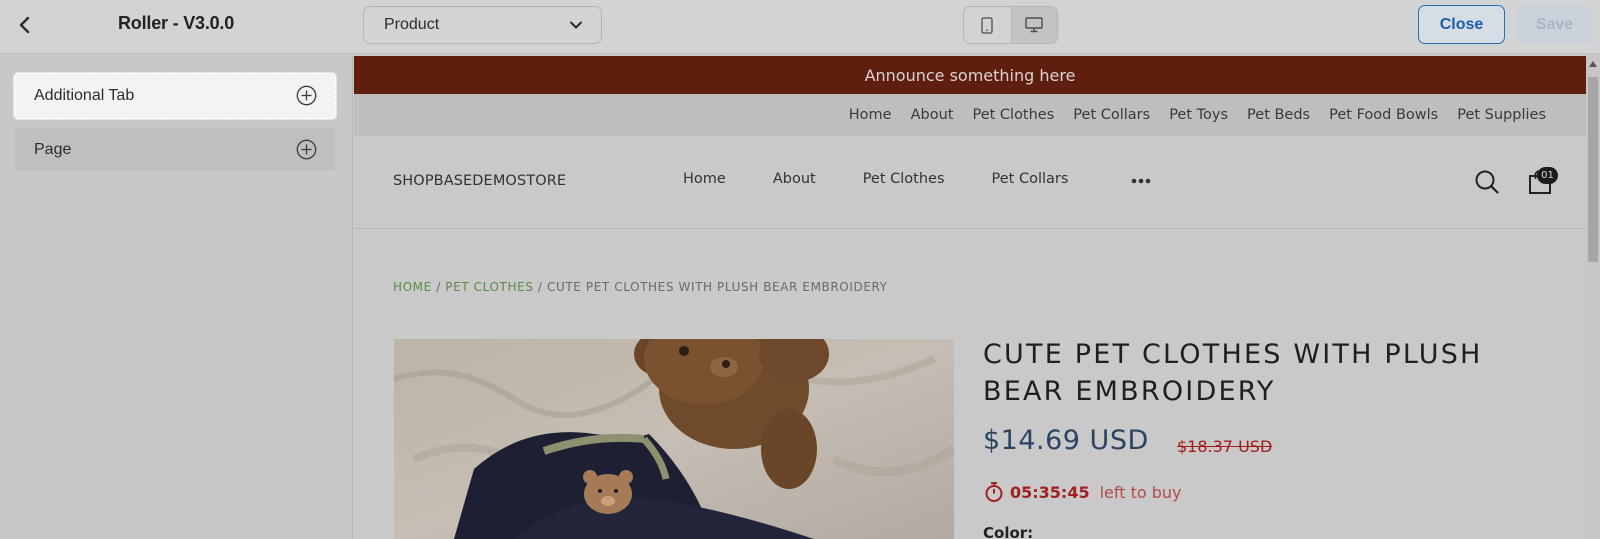 Image resolution: width=1600 pixels, height=539 pixels. What do you see at coordinates (1225, 446) in the screenshot?
I see `compare-at-price: $18.37 USD` at bounding box center [1225, 446].